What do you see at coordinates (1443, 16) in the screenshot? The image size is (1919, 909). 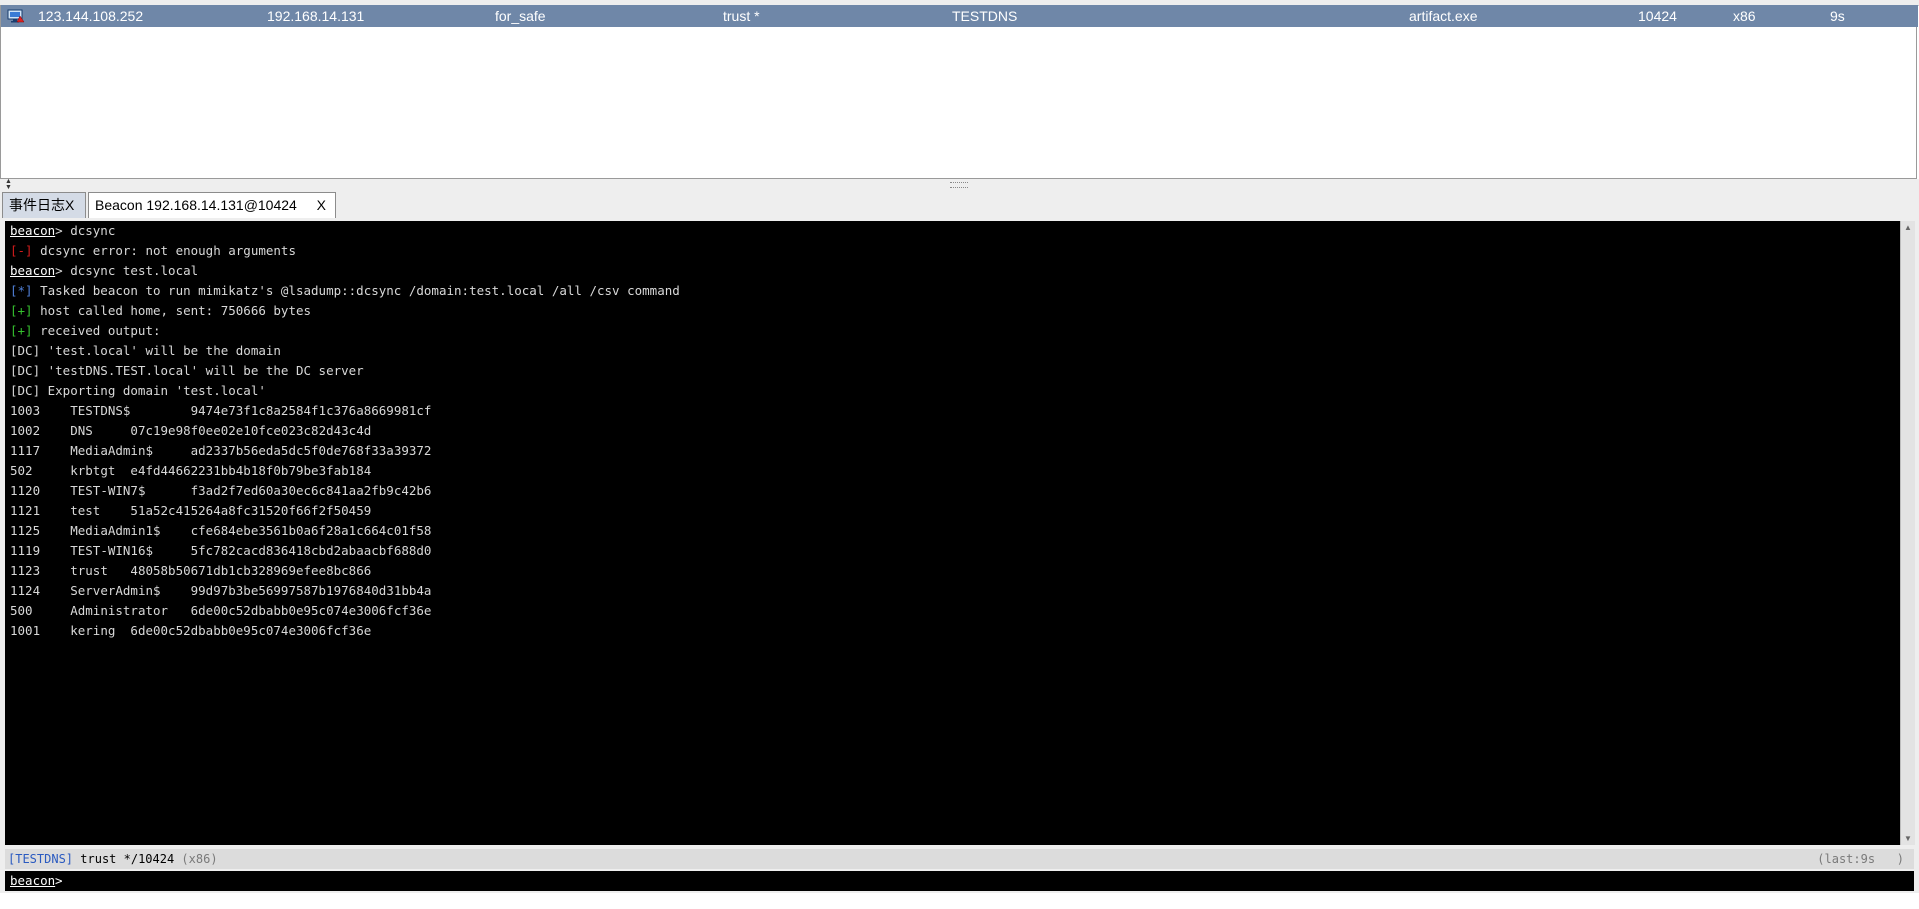 I see `cell-process: artifact.exe` at bounding box center [1443, 16].